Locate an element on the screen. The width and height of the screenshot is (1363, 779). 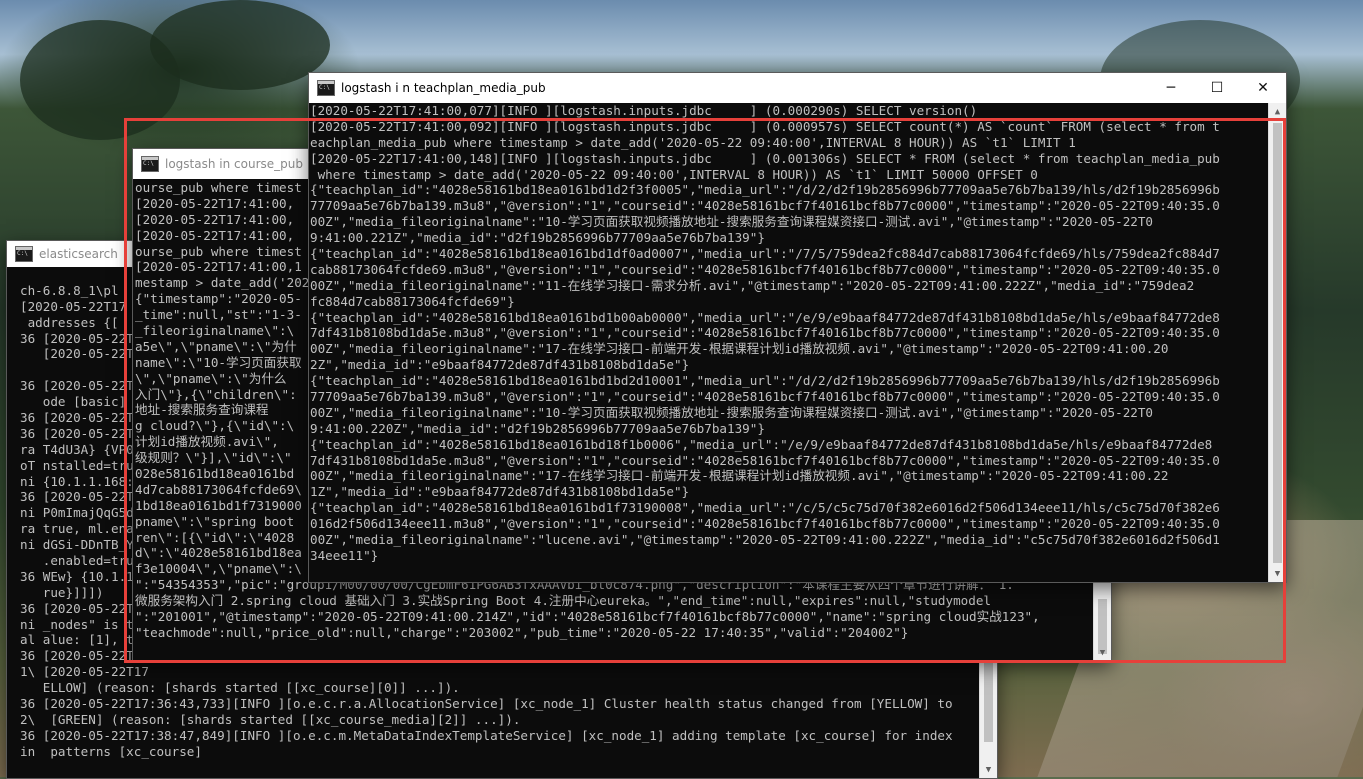
window-controls: ─ ☐ ✕ is located at coordinates (1217, 88).